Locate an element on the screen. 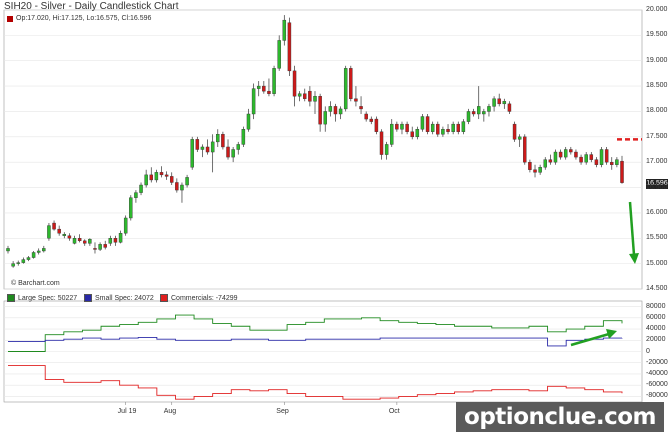 This screenshot has width=670, height=432. cot-y-tick-label: 80000 is located at coordinates (656, 306).